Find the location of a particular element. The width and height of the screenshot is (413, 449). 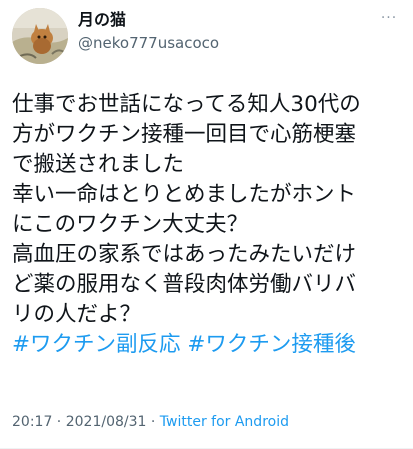

hashtag-link: #ワクチン接種後 is located at coordinates (271, 344).